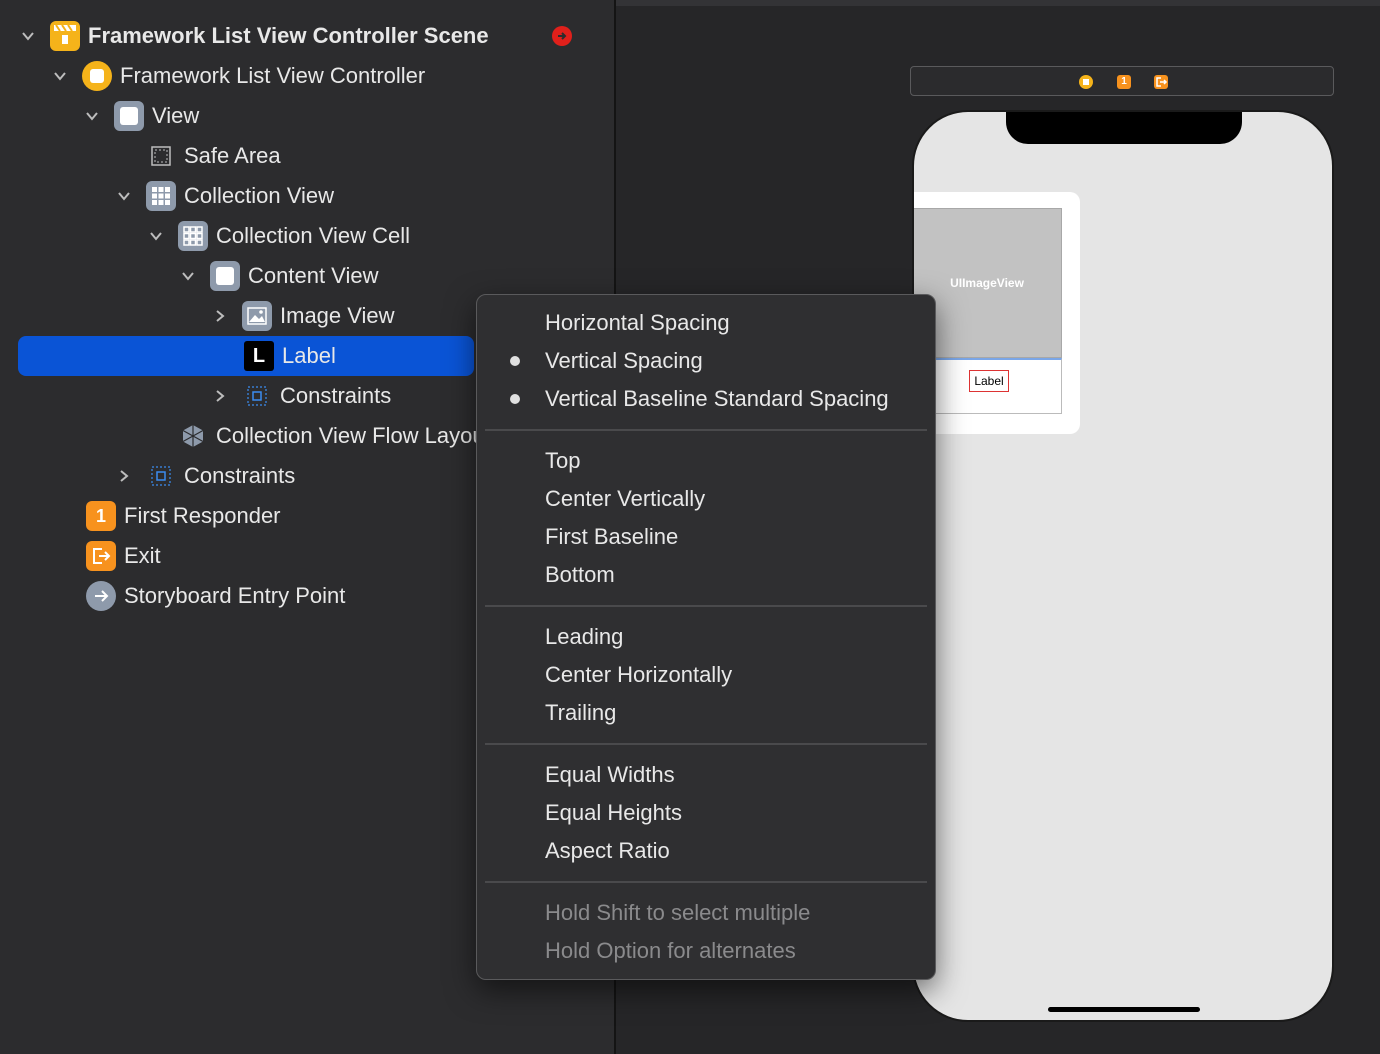 The height and width of the screenshot is (1054, 1380). What do you see at coordinates (259, 195) in the screenshot?
I see `outline-label: Collection View` at bounding box center [259, 195].